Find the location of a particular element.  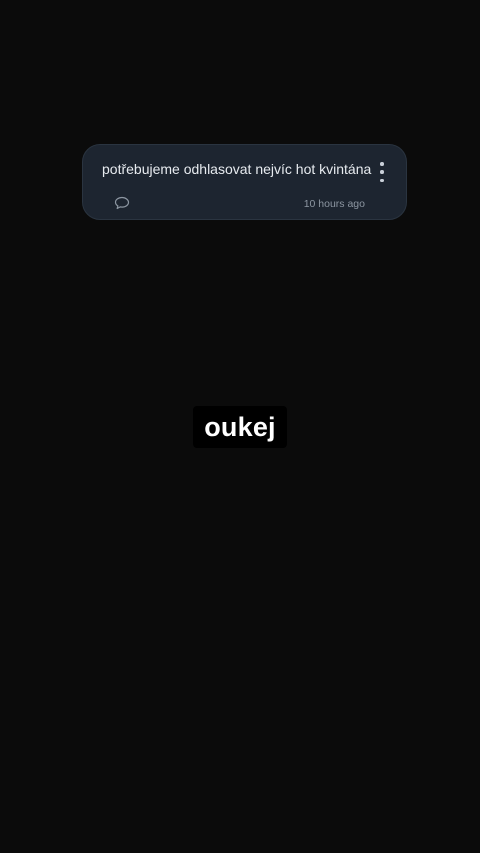

story-caption: oukej is located at coordinates (240, 427).